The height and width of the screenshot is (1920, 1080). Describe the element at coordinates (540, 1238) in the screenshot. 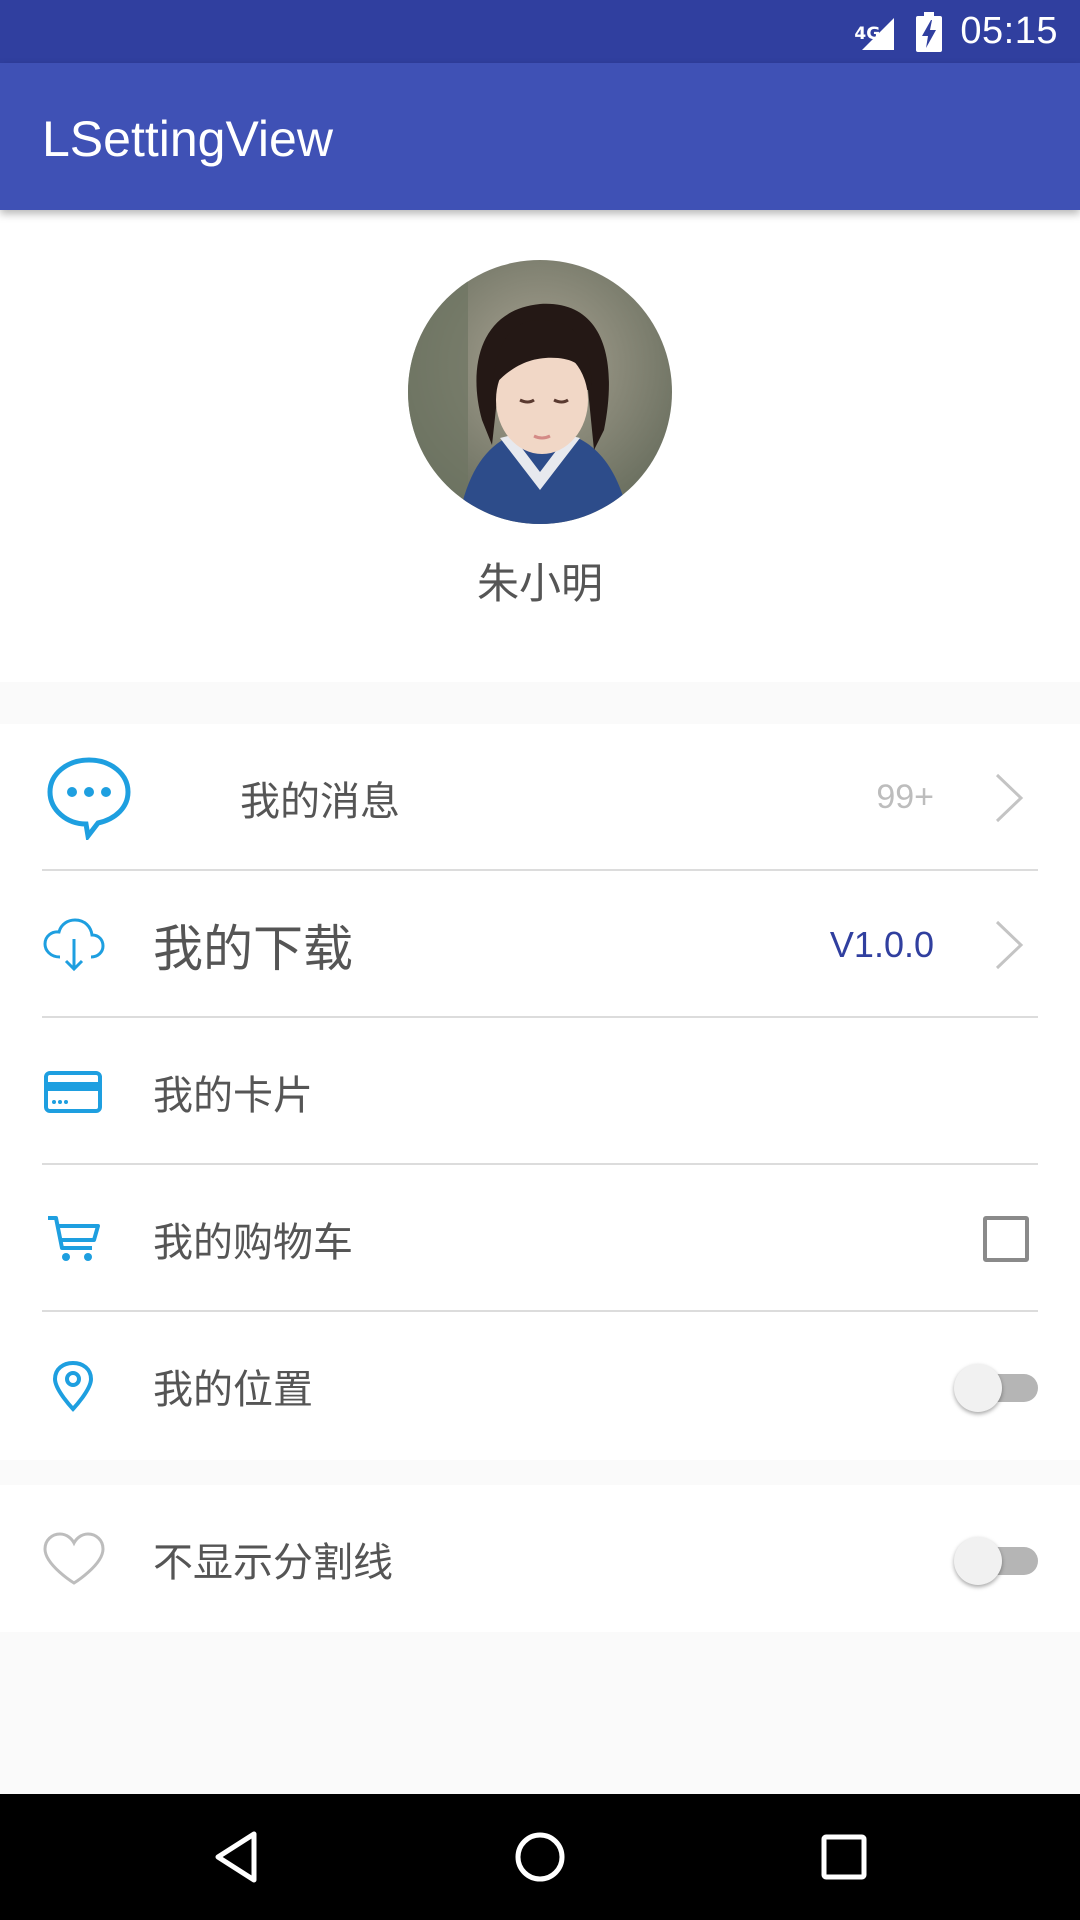

I see `setting-row-cart: 我的购物车` at that location.